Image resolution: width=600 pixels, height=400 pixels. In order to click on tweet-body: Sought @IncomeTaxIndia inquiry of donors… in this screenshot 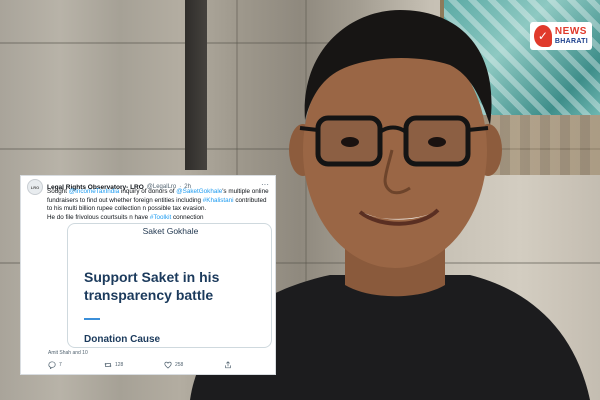, I will do `click(160, 205)`.